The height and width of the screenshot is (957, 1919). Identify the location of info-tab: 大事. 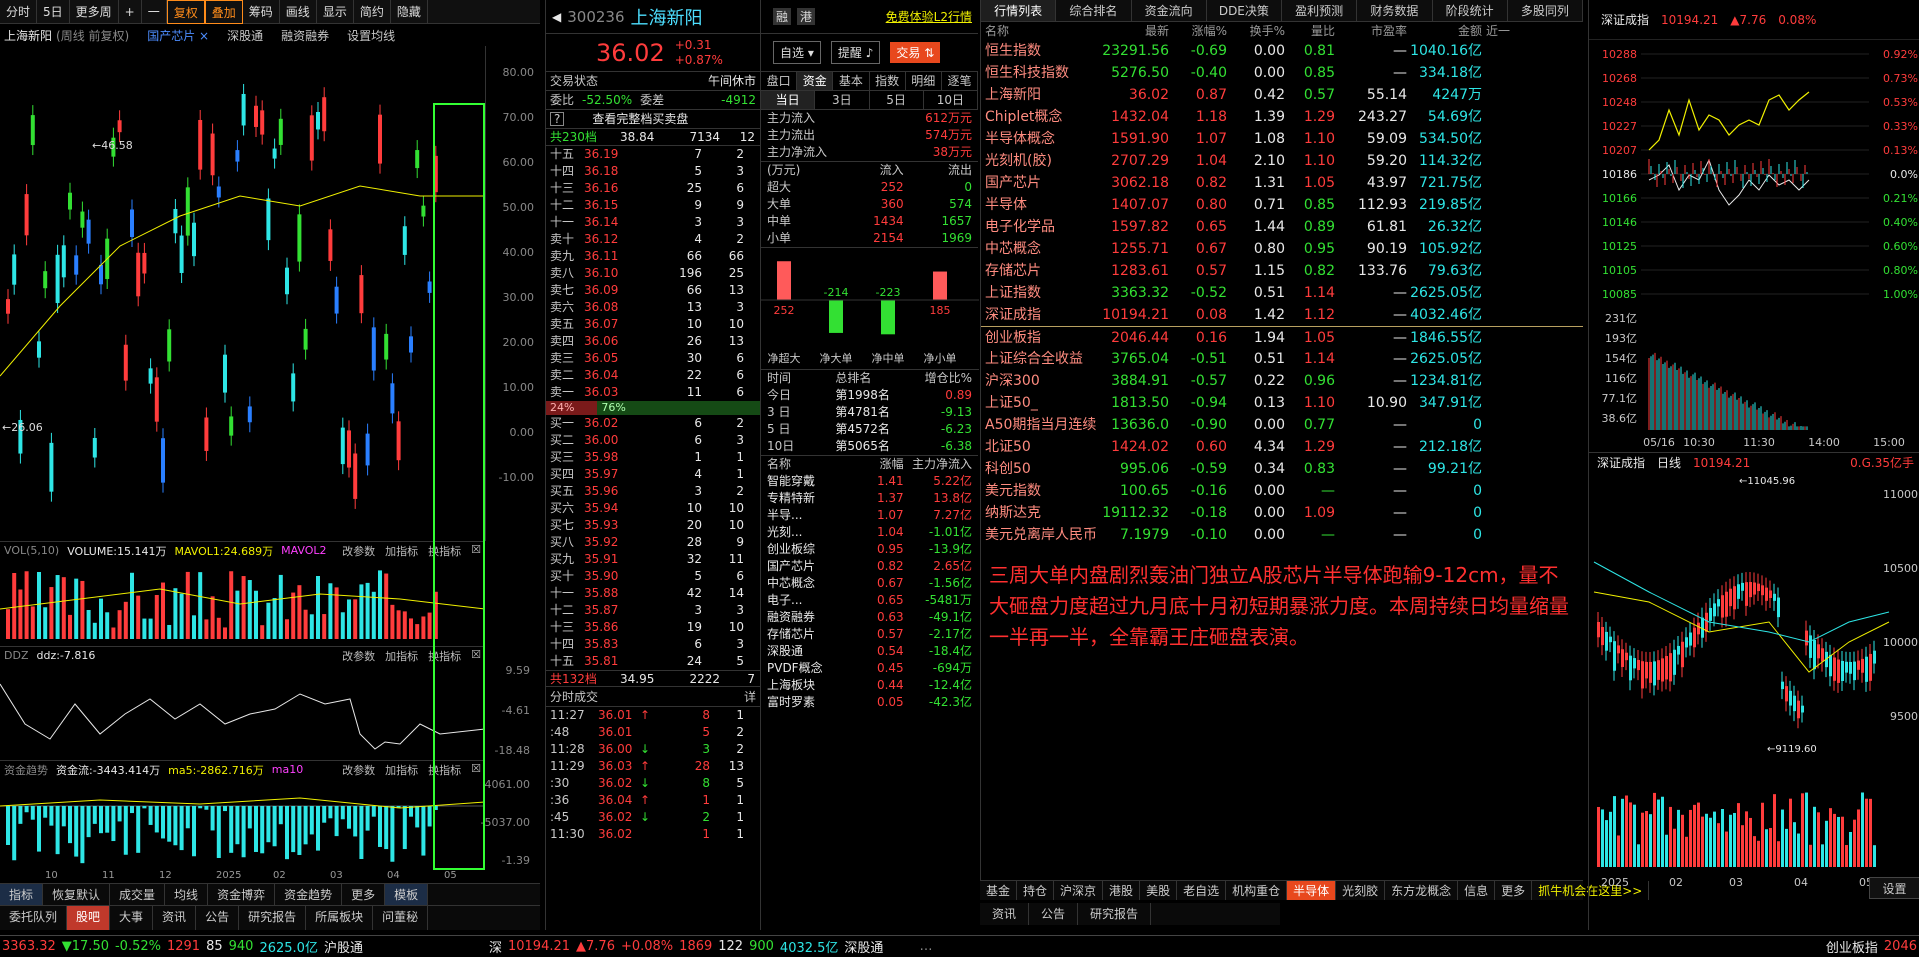
(132, 918).